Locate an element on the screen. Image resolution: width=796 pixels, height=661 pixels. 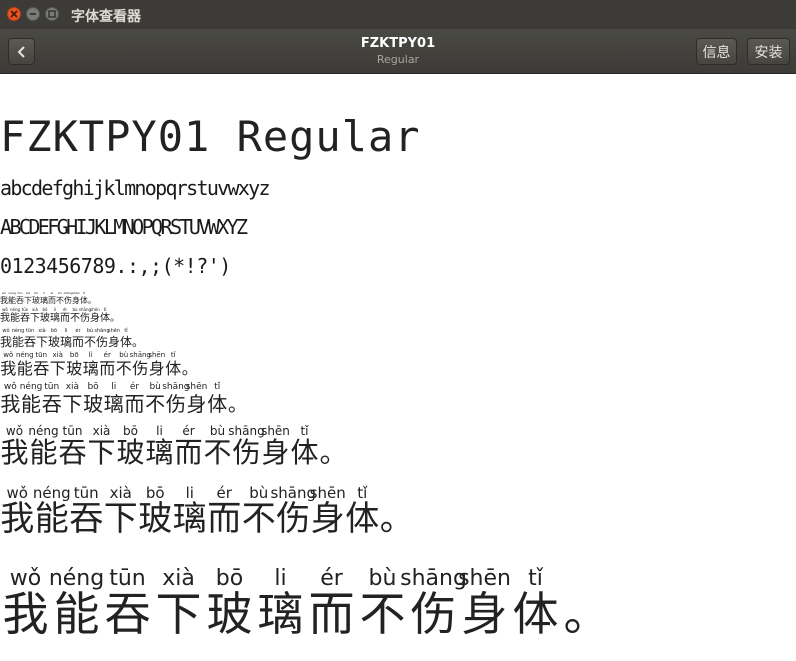
uppercase-preview: ABCDEFGHIJKLMNOPQRSTUVWXYZ is located at coordinates (124, 227).